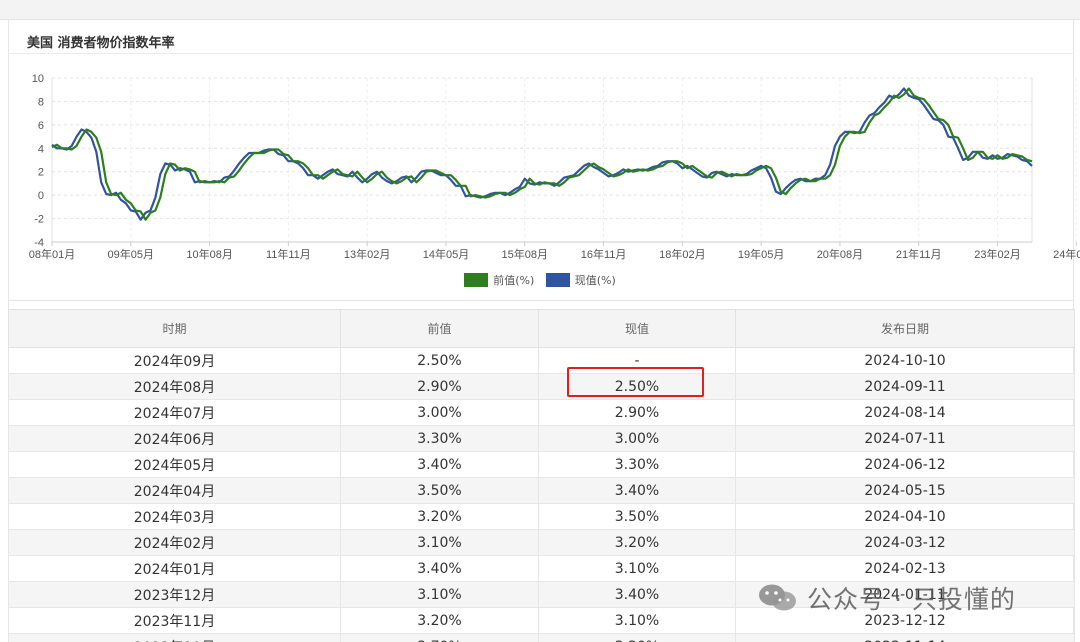 The image size is (1080, 642). I want to click on table-row: 2024年04月 3.50% 3.40% 2024-05-15, so click(541, 490).